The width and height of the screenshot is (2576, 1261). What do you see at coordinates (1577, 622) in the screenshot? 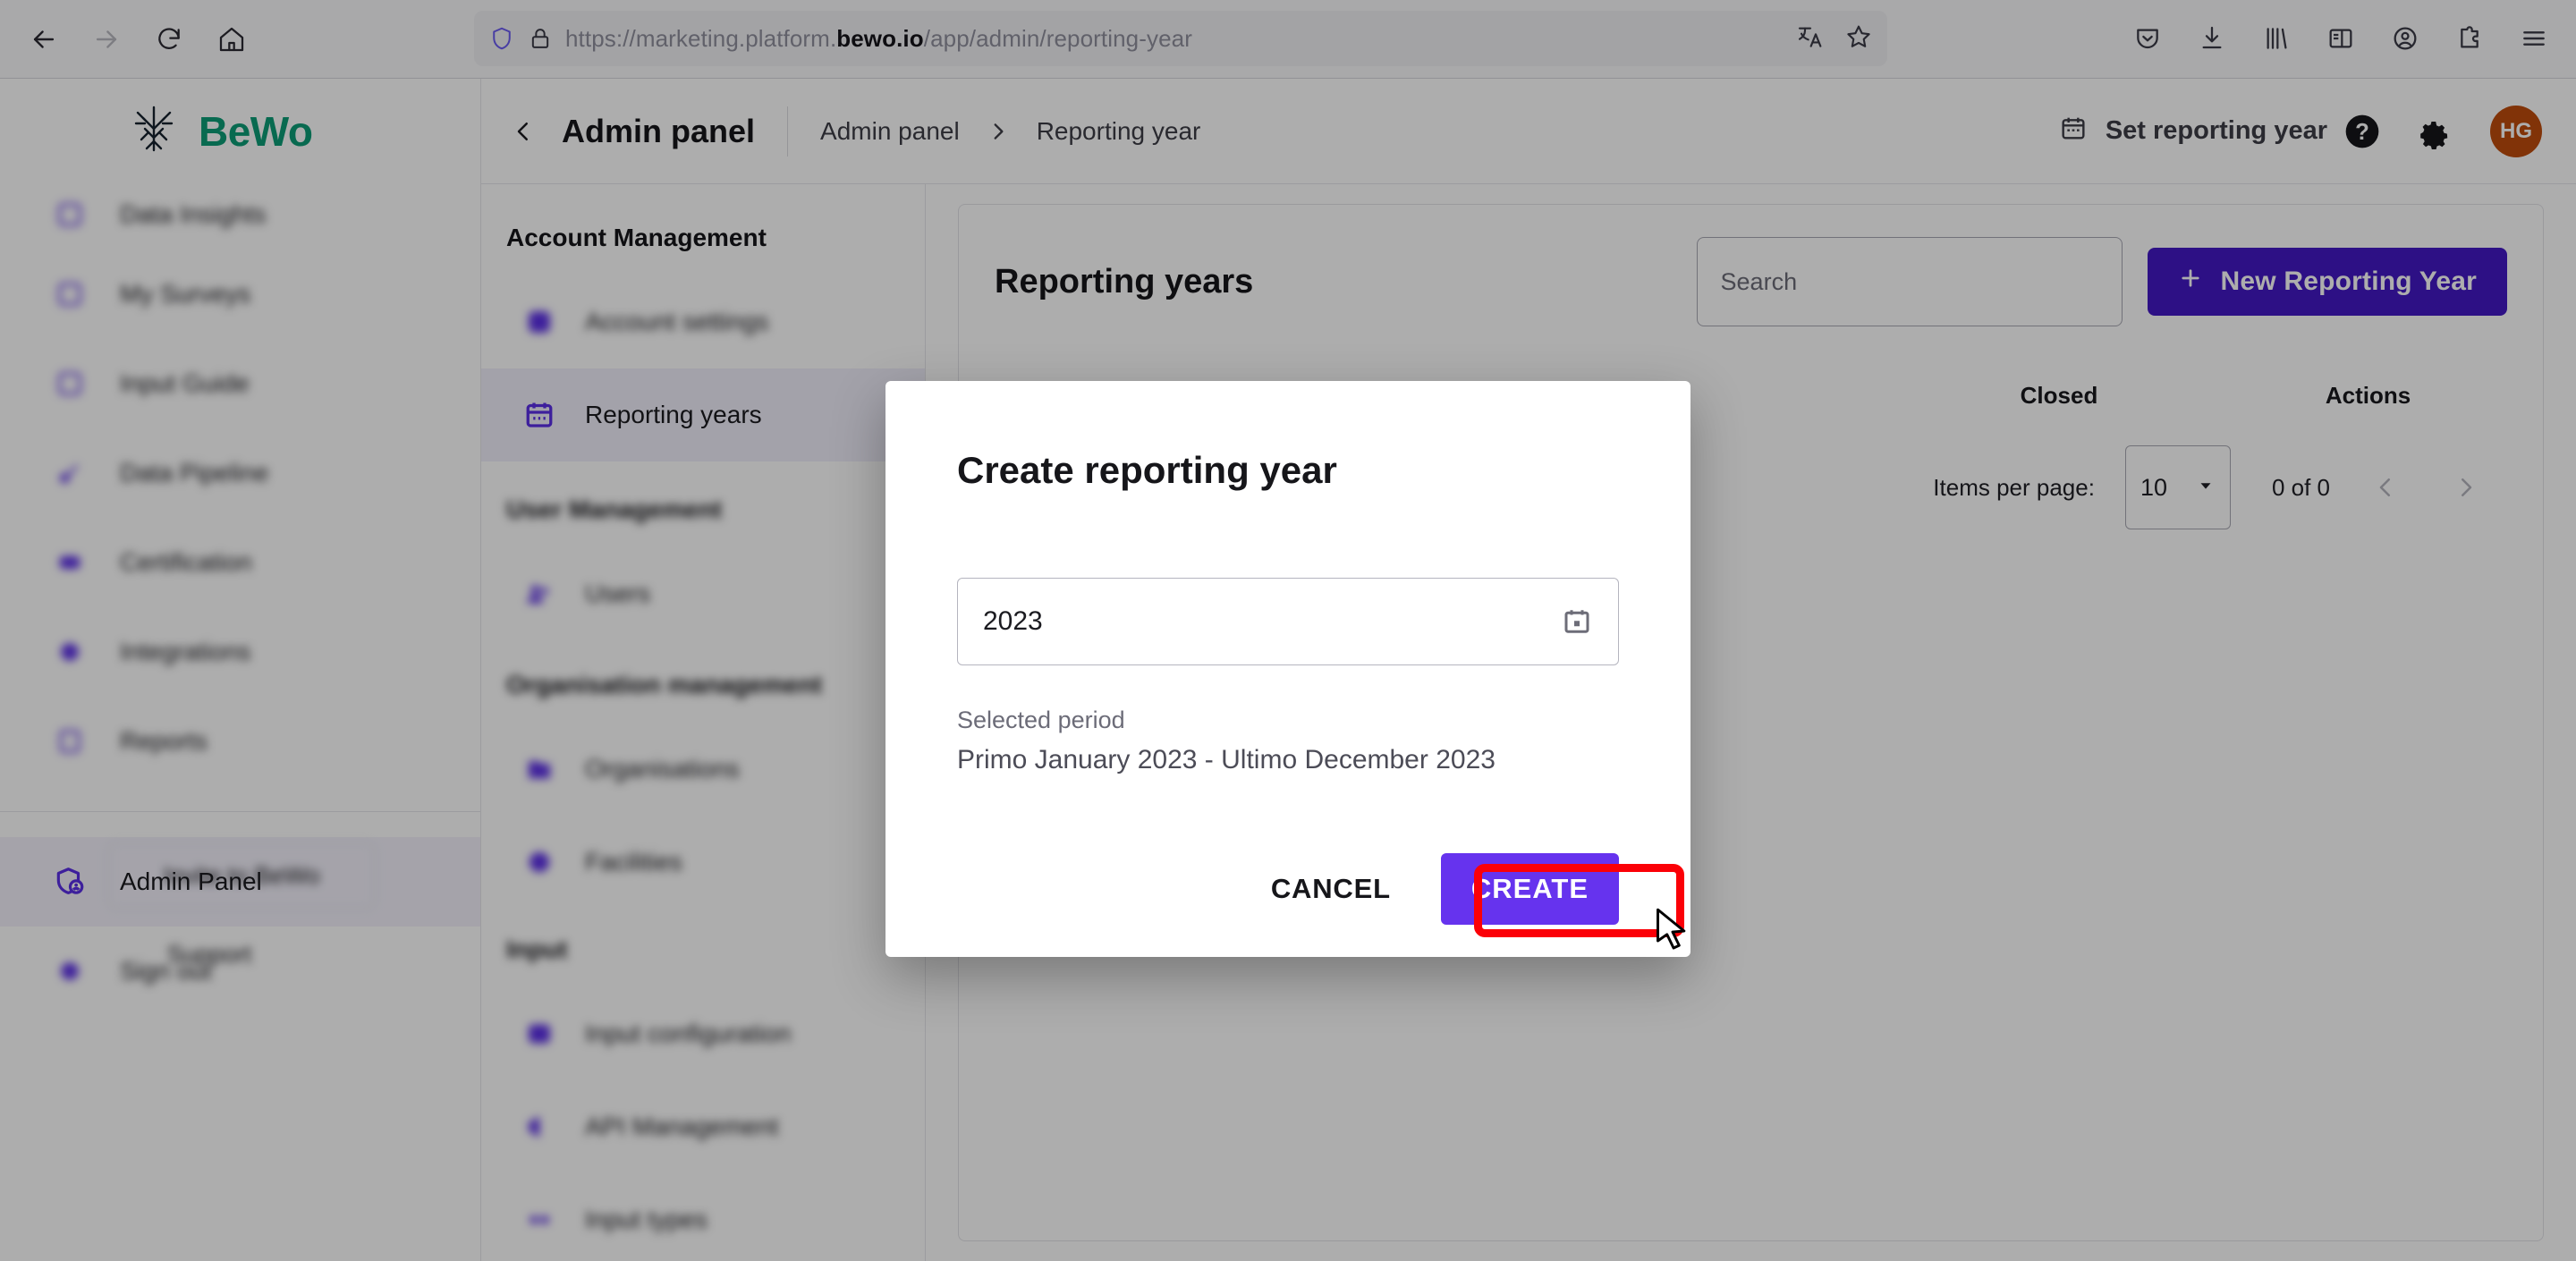
I see `calendar-toggle-icon` at bounding box center [1577, 622].